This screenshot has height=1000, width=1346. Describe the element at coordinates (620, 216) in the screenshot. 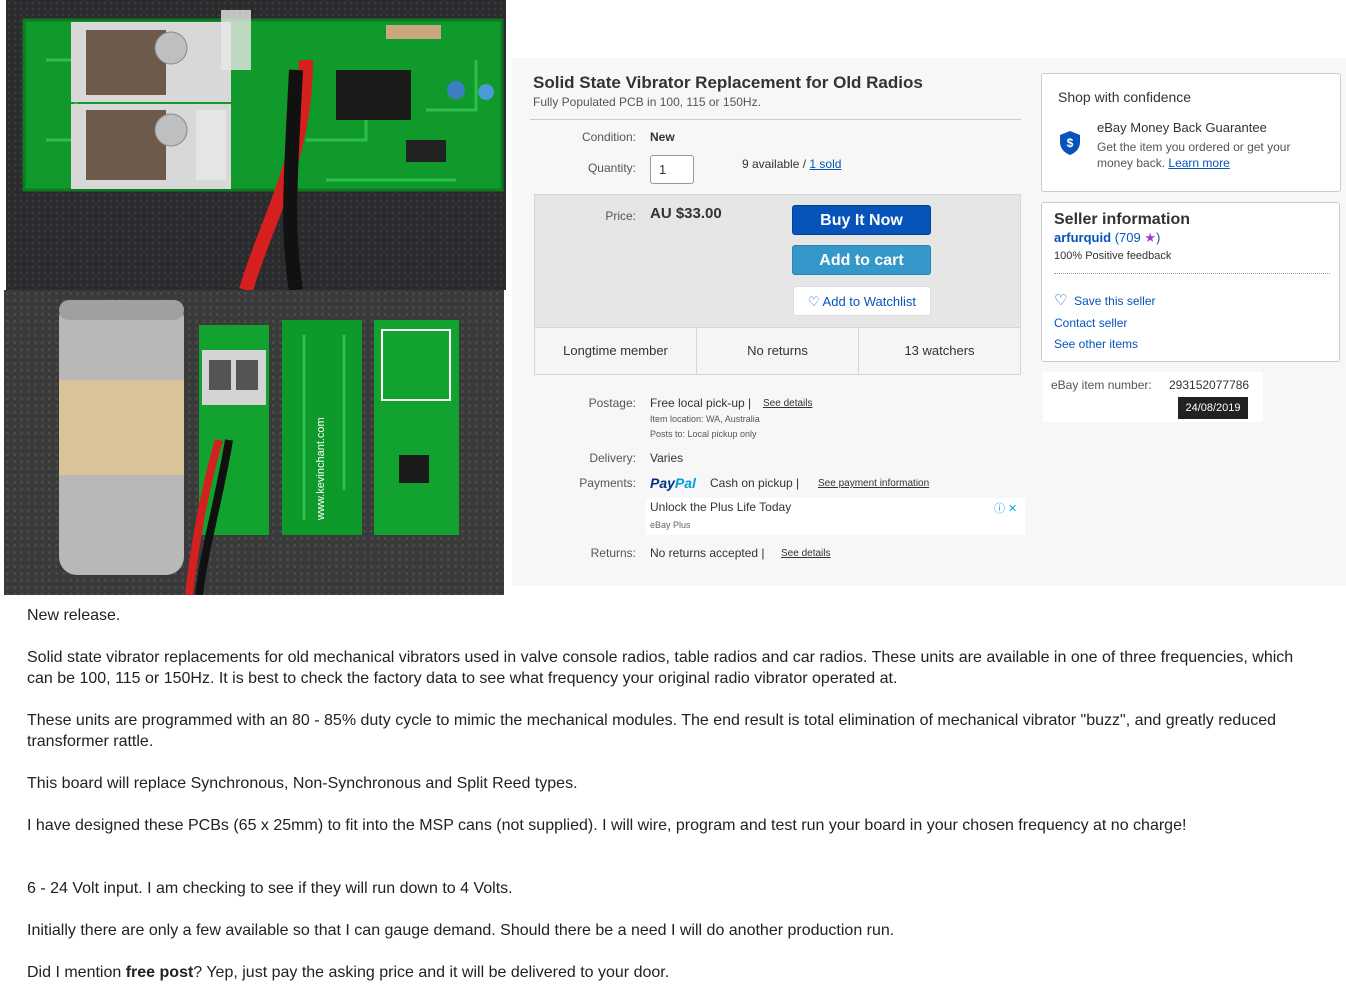

I see `price-label: Price:` at that location.